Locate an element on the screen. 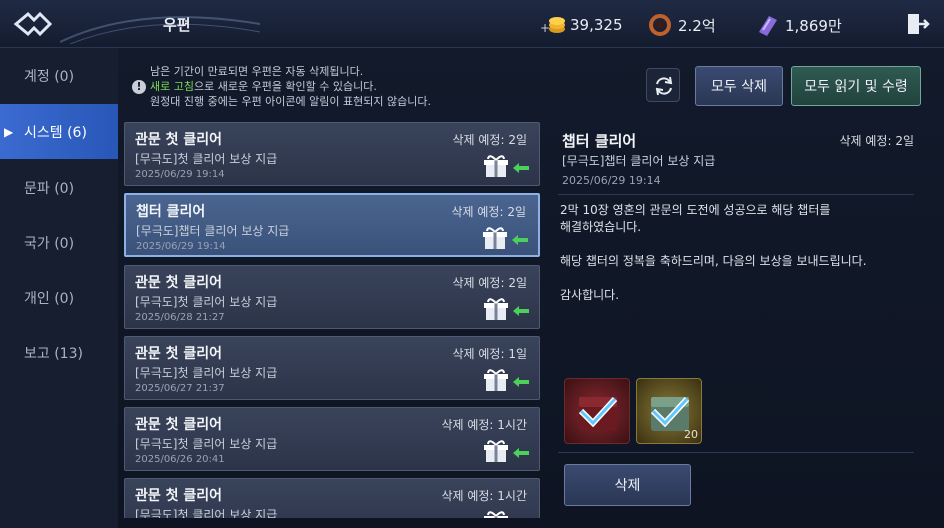 The image size is (944, 528). exit-icon is located at coordinates (919, 24).